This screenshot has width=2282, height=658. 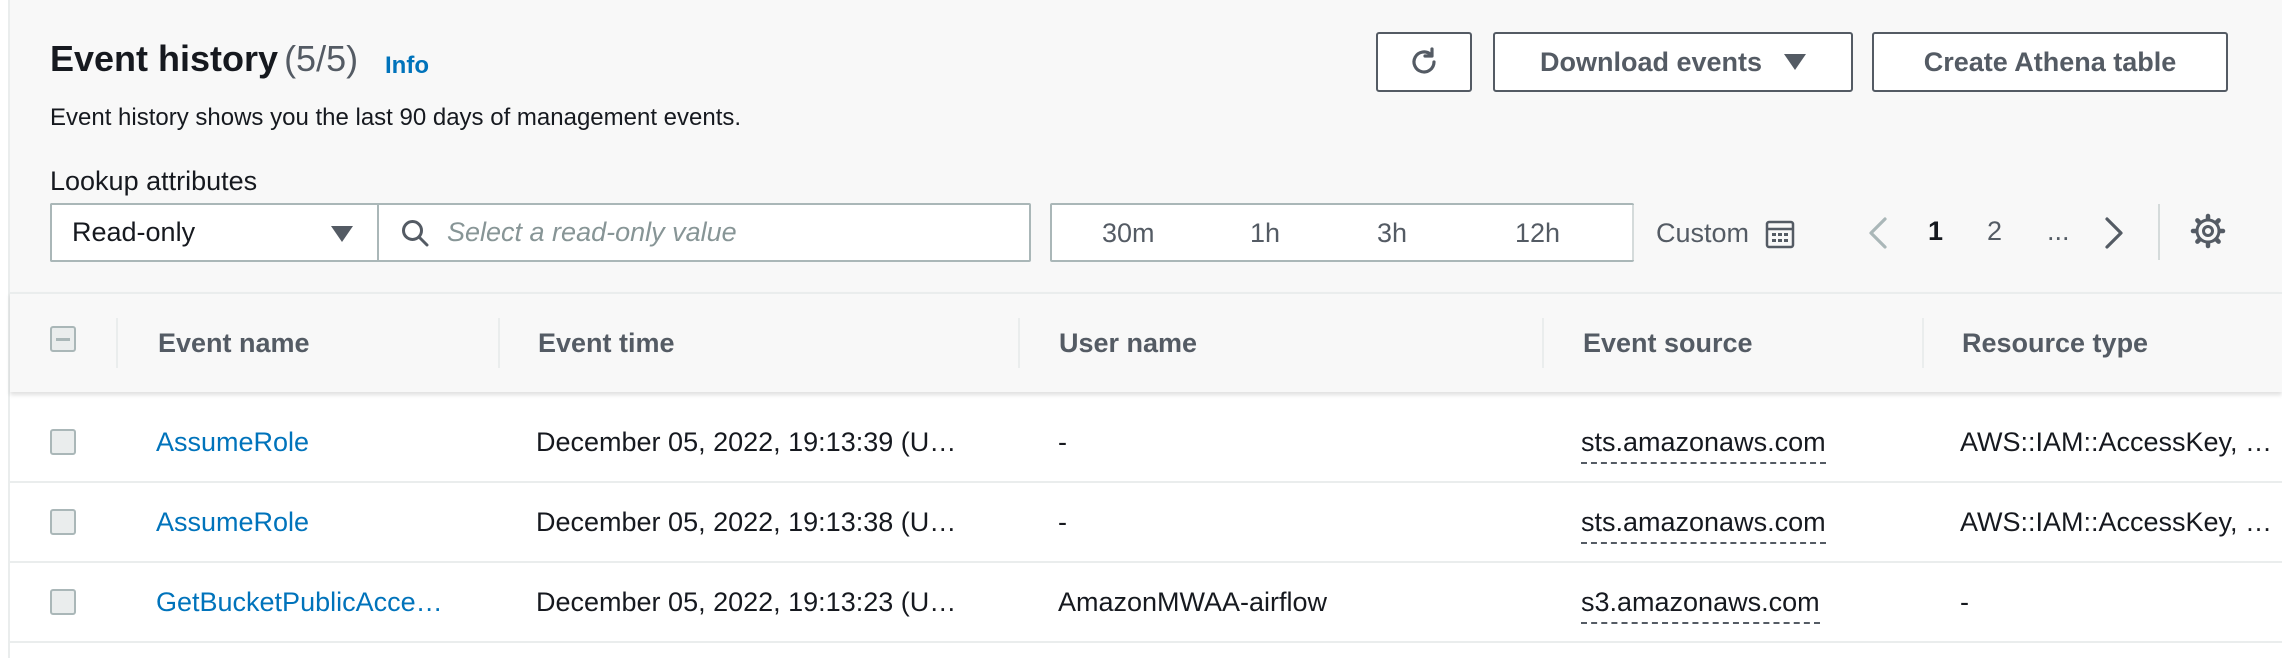 I want to click on page-2: 2, so click(x=1994, y=231).